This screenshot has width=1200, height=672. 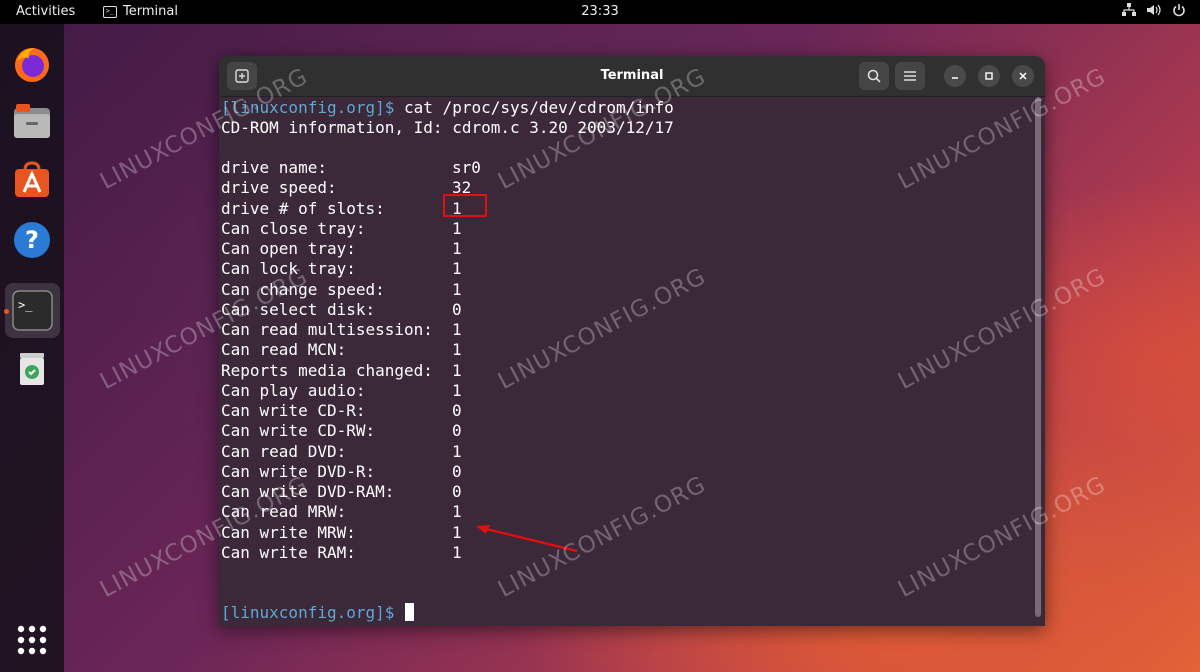 I want to click on maximize-button, so click(x=989, y=76).